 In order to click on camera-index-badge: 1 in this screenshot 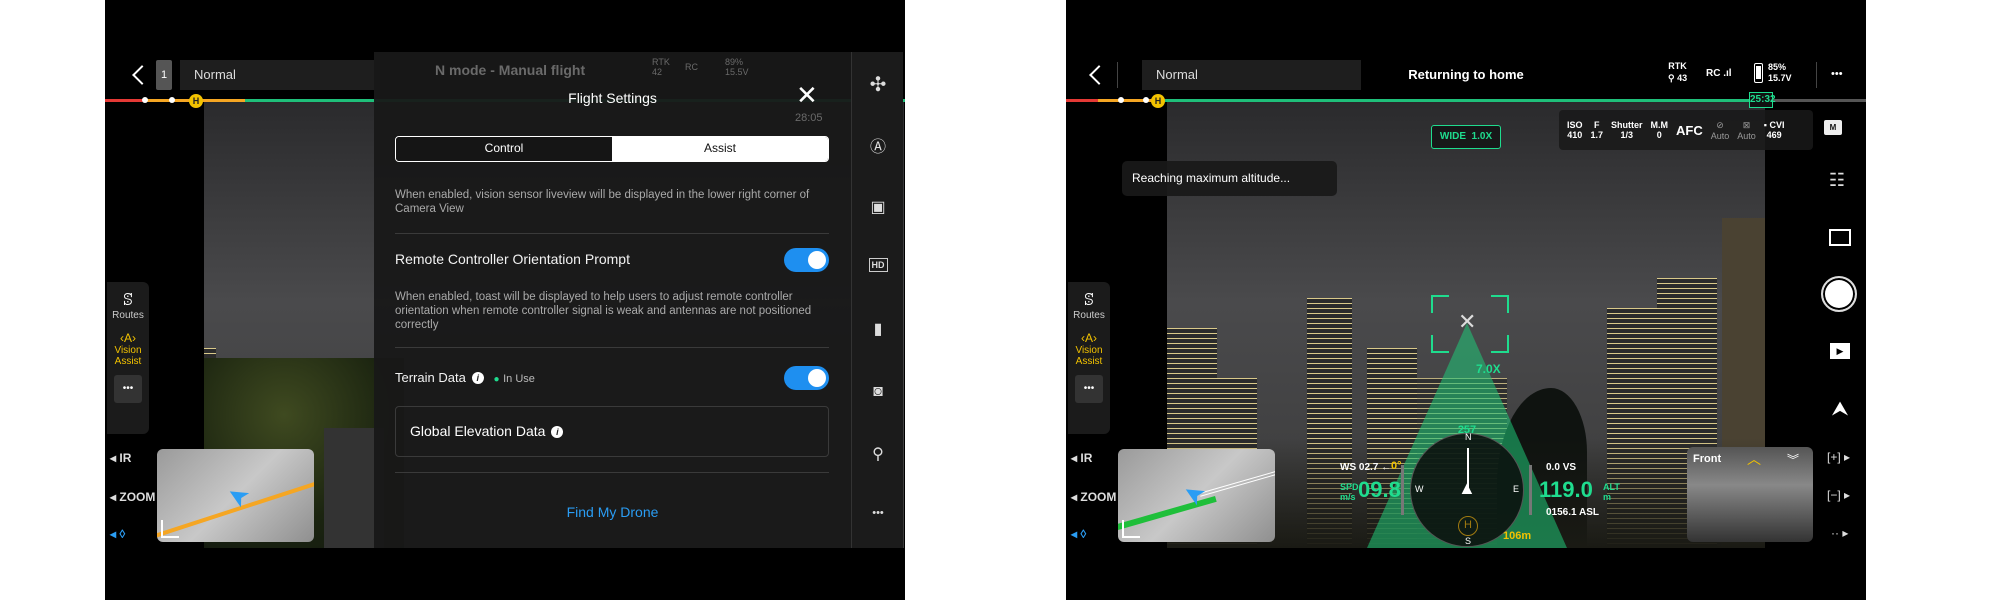, I will do `click(164, 75)`.